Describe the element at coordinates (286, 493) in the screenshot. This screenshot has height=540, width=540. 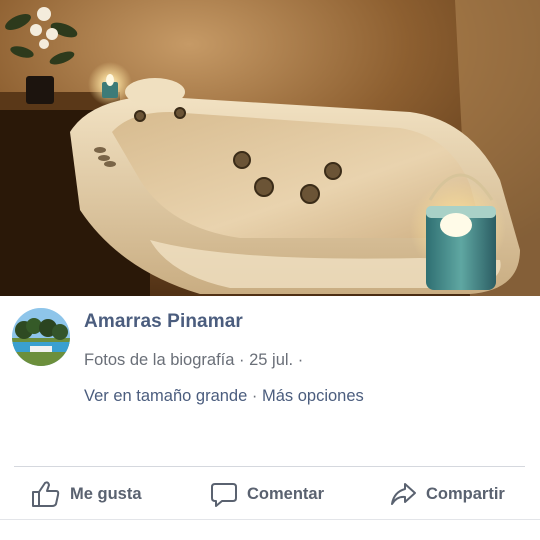
I see `comment-label: Comentar` at that location.